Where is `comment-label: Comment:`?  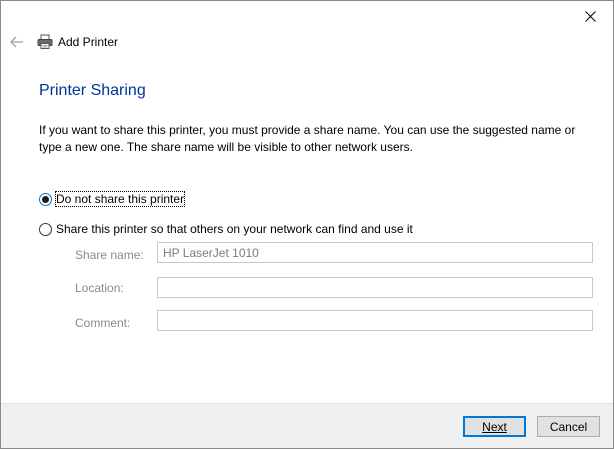 comment-label: Comment: is located at coordinates (103, 323).